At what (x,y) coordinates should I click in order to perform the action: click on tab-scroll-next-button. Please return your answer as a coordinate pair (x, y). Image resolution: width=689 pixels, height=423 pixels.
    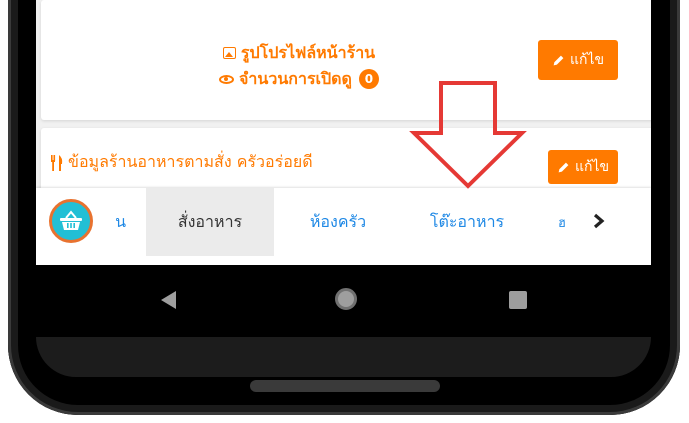
    Looking at the image, I should click on (599, 221).